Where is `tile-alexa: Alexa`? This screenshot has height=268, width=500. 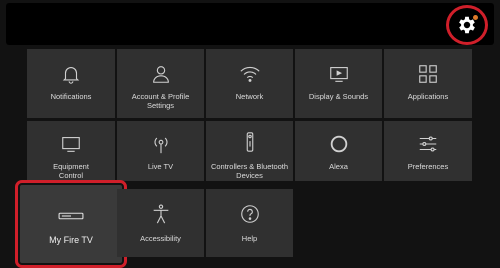
tile-alexa: Alexa is located at coordinates (338, 151).